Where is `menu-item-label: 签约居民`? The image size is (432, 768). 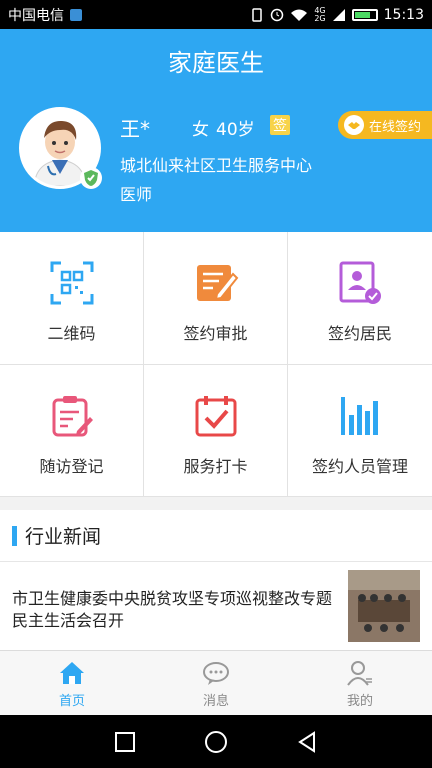
menu-item-label: 签约居民 is located at coordinates (359, 333).